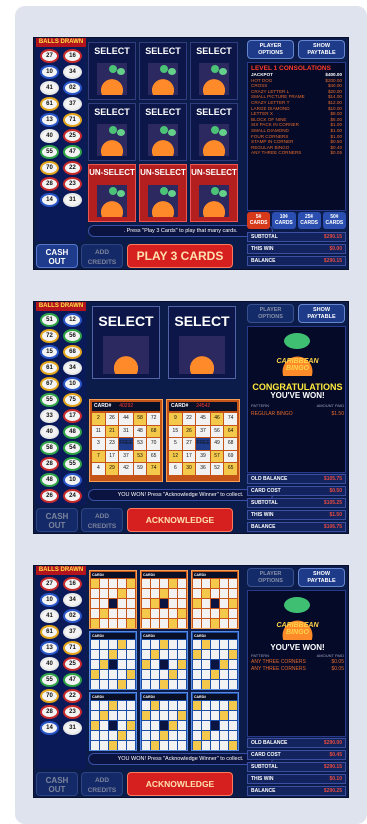 This screenshot has height=824, width=367. Describe the element at coordinates (334, 220) in the screenshot. I see `denom-button: 50¢ CARDS` at that location.